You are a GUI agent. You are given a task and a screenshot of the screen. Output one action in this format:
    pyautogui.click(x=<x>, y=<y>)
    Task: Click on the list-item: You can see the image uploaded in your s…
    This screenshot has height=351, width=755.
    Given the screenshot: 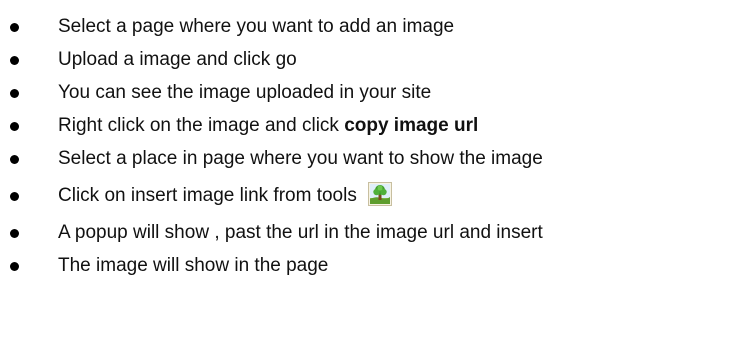 What is the action you would take?
    pyautogui.click(x=271, y=92)
    